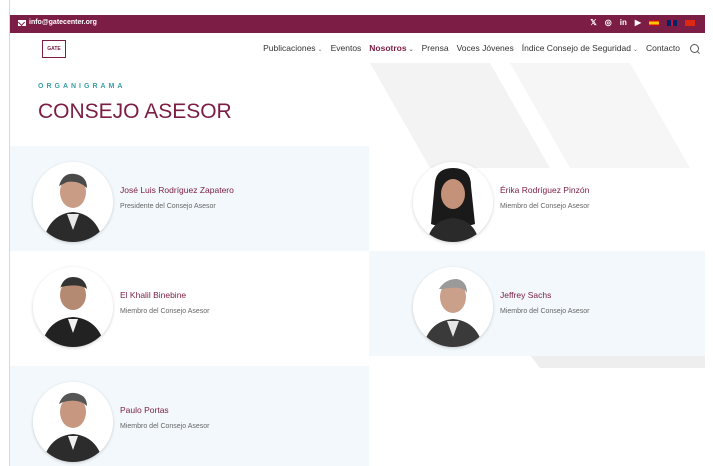  I want to click on email-link: info@gatecenter.org, so click(57, 22).